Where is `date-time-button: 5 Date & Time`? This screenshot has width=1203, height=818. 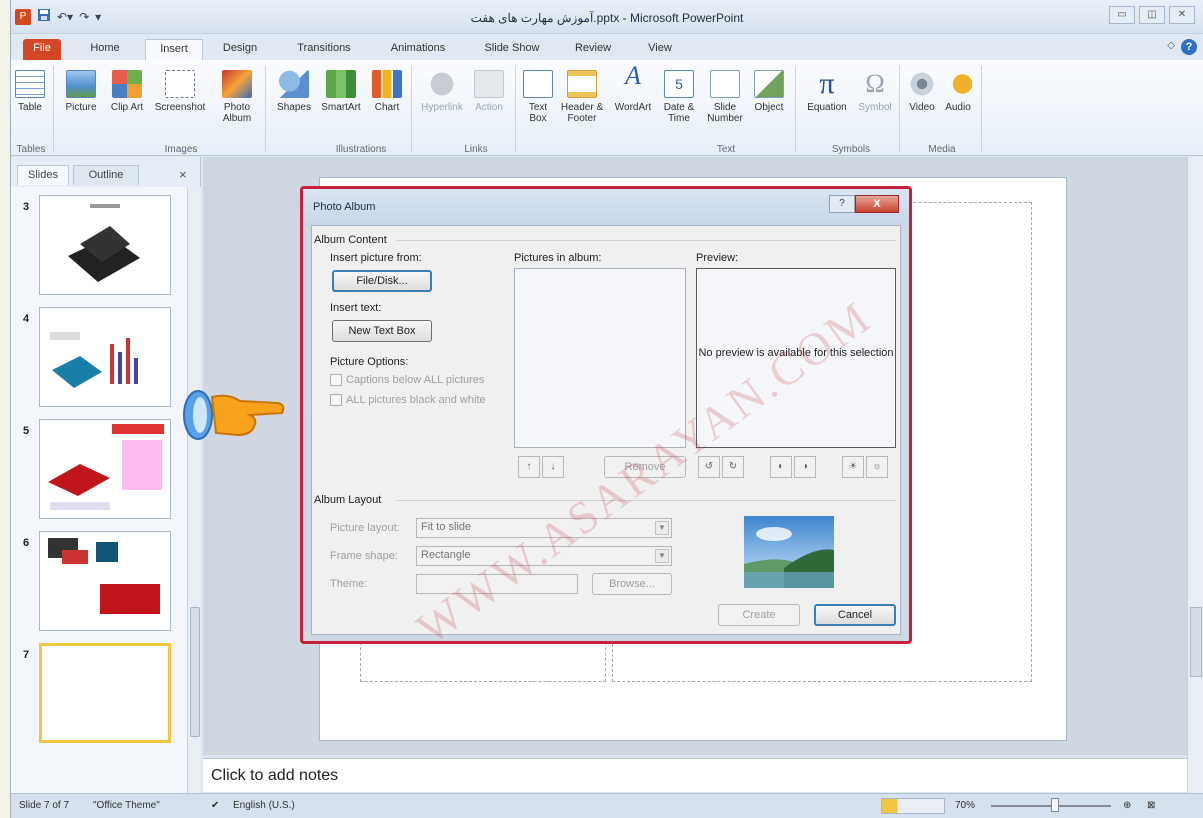
date-time-button: 5 Date & Time is located at coordinates (679, 97).